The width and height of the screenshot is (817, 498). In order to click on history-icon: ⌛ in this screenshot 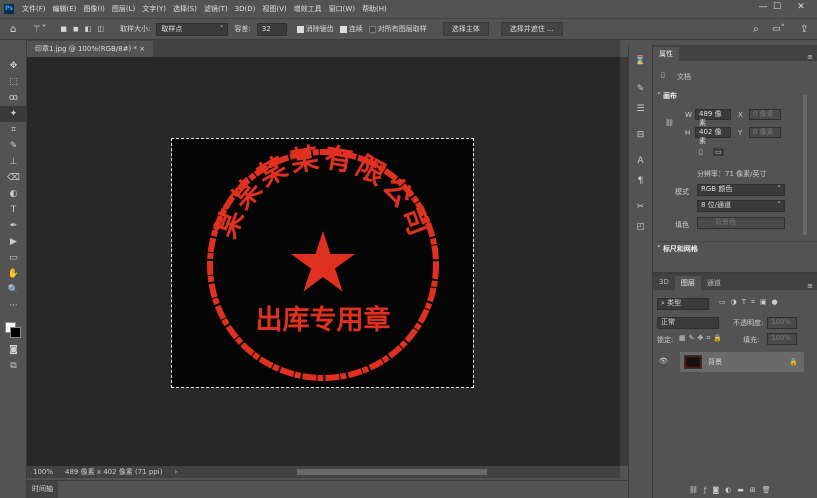, I will do `click(640, 61)`.